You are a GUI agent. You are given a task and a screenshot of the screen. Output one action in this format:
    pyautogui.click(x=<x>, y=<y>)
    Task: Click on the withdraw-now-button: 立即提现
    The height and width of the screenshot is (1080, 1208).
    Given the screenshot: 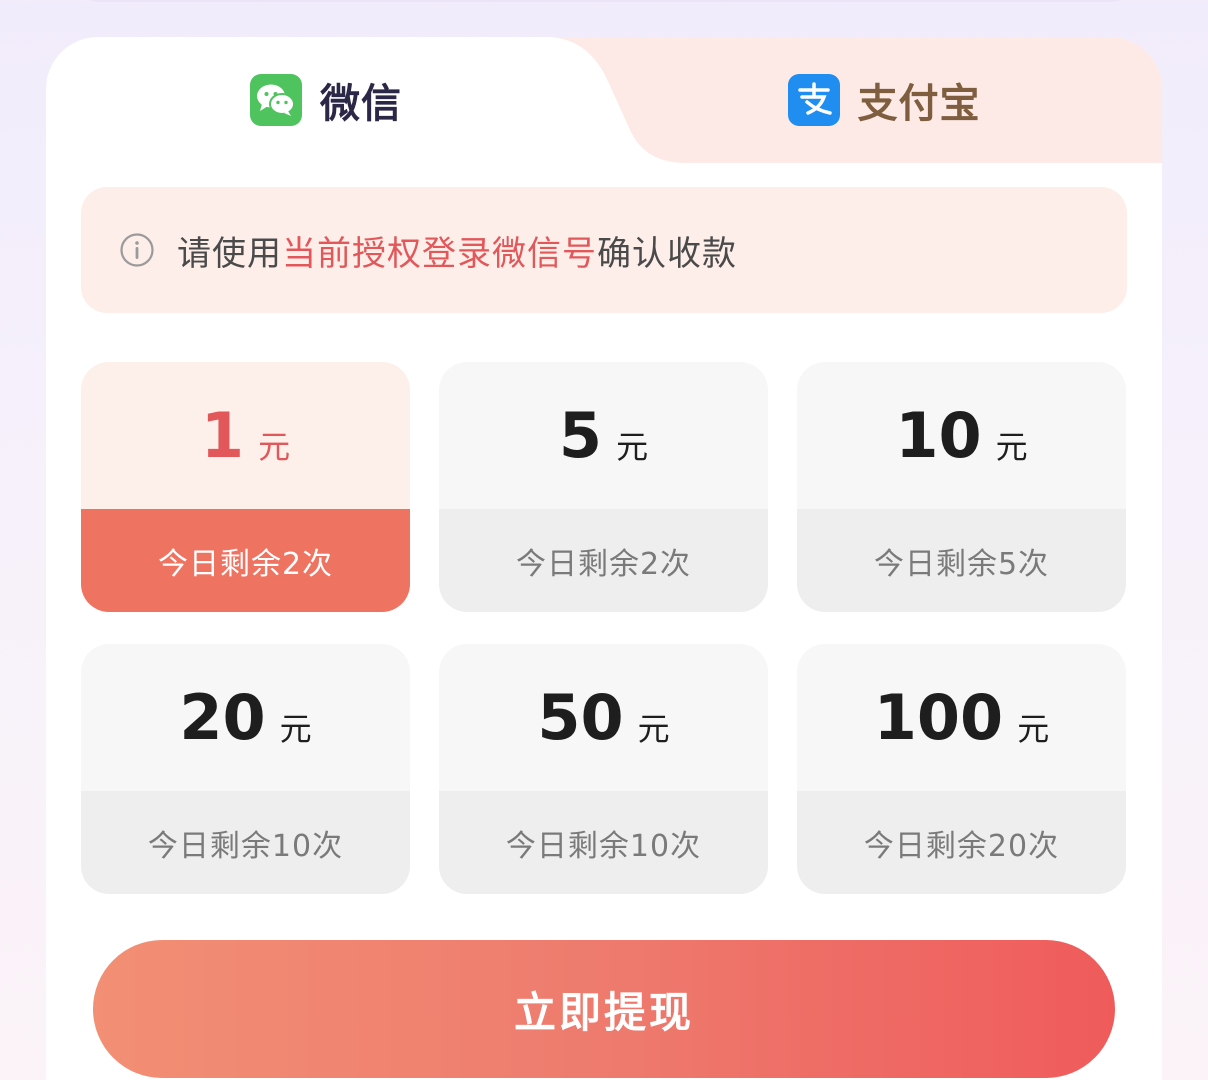 What is the action you would take?
    pyautogui.click(x=604, y=1009)
    